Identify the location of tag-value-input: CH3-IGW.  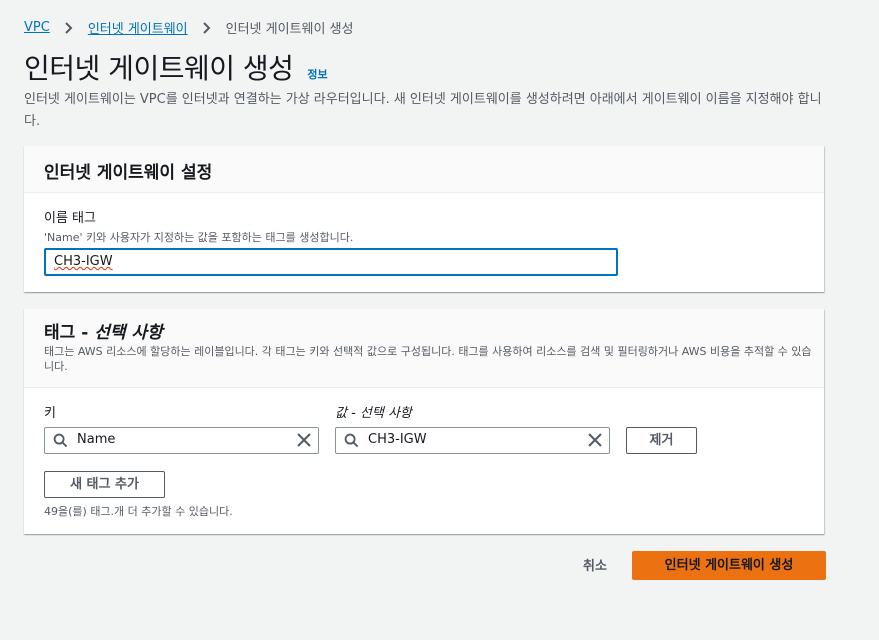
(472, 440).